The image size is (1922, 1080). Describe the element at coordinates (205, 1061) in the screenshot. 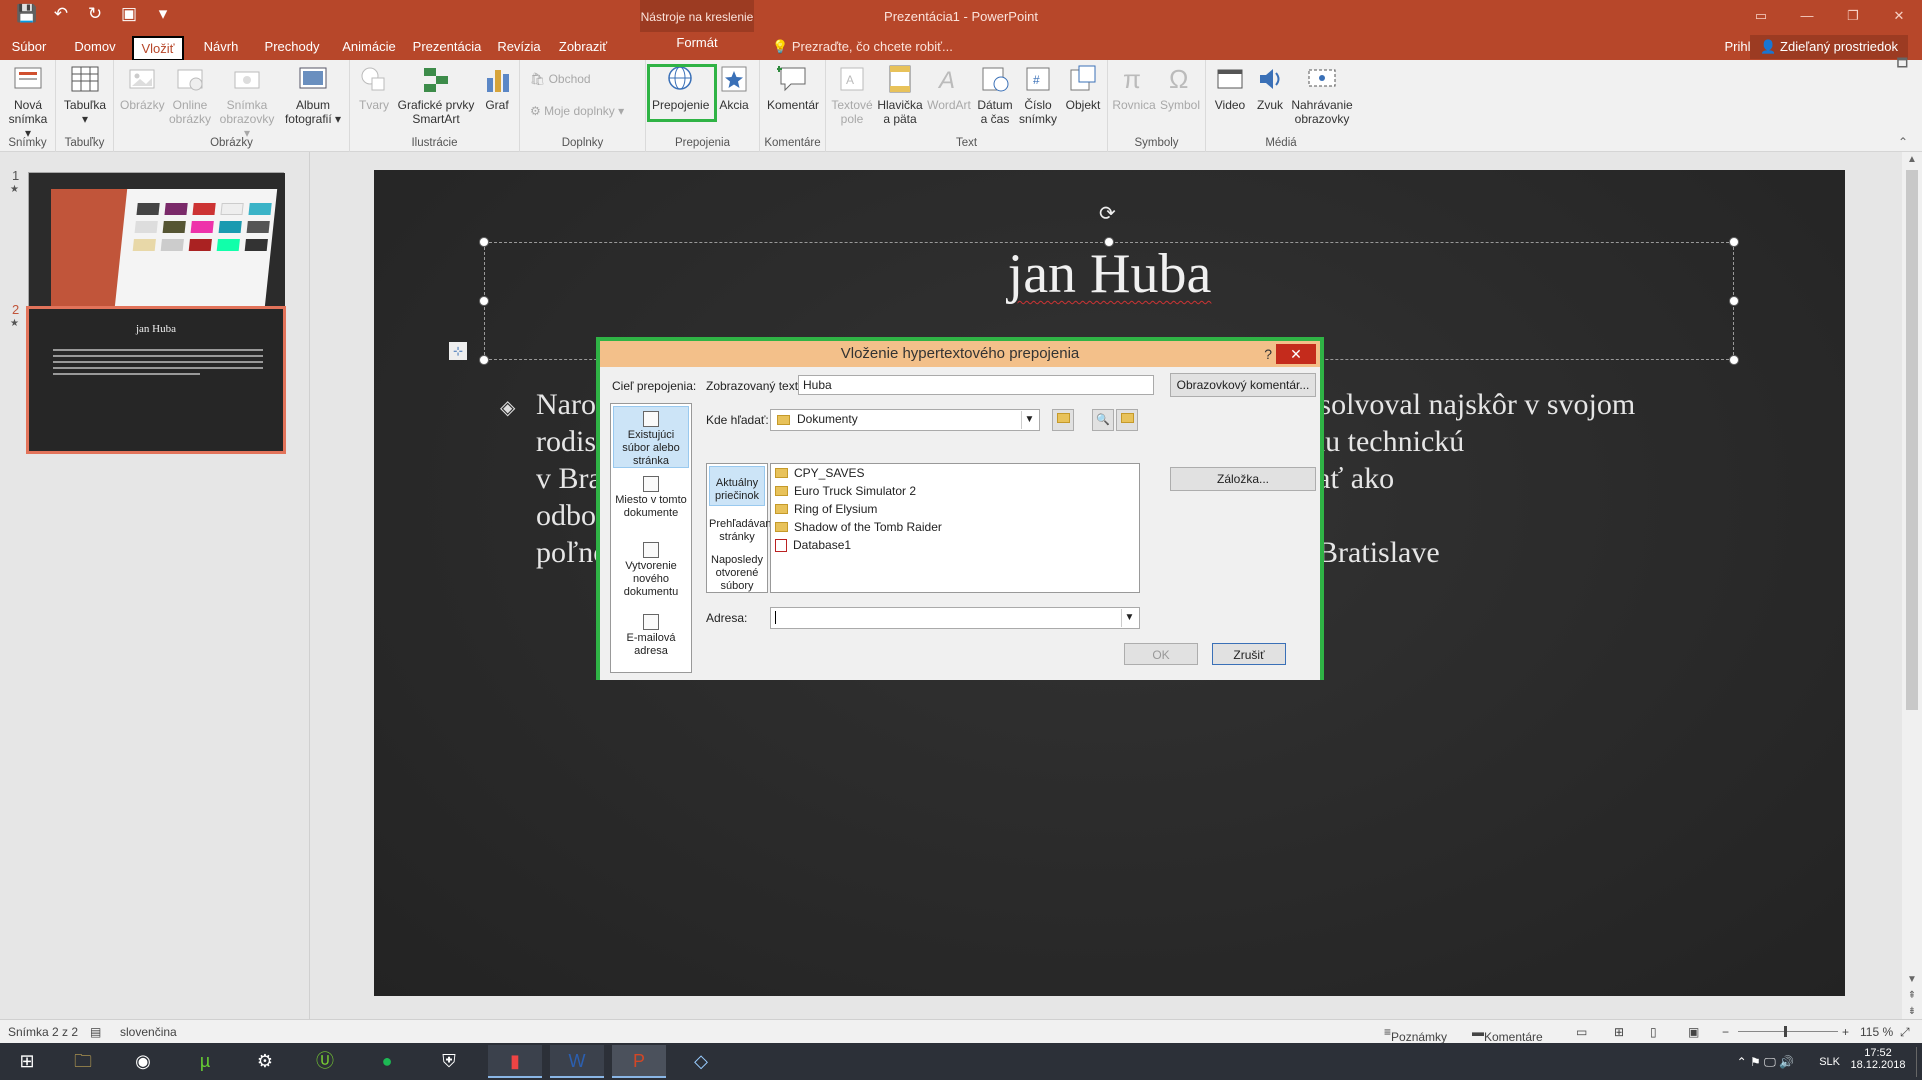

I see `utorrent-icon: µ` at that location.